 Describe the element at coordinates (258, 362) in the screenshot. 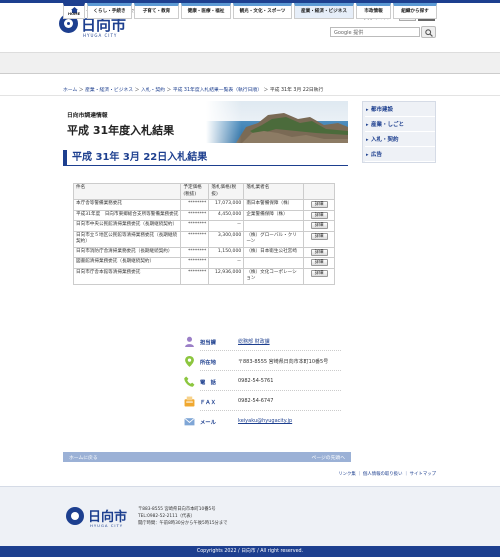

I see `contact-address-row: 所在地 〒883-8555 宮崎県日向市本町10番5号` at that location.